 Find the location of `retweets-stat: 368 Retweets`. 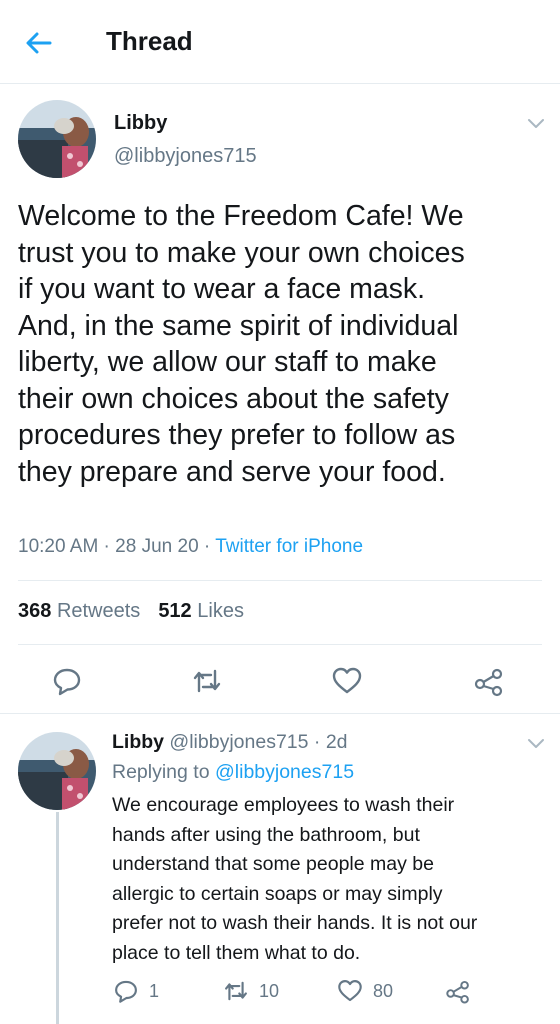

retweets-stat: 368 Retweets is located at coordinates (79, 611).